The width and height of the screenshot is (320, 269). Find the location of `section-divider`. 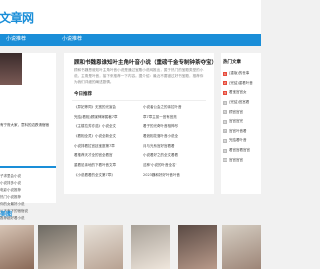

section-divider is located at coordinates (139, 100).